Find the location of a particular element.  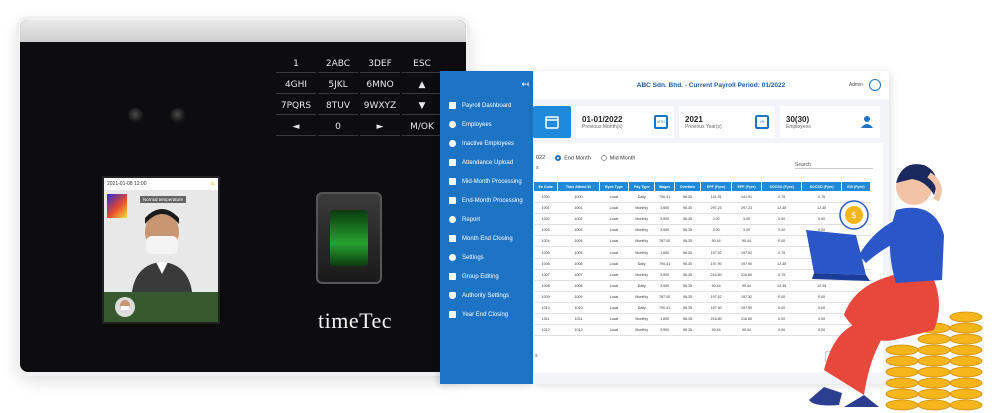

camera-lens-right is located at coordinates (178, 116).